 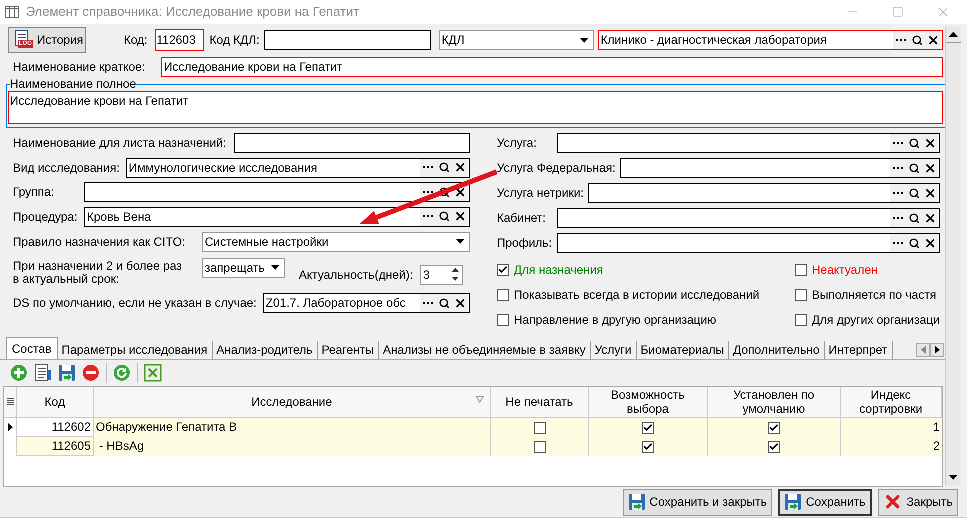 What do you see at coordinates (122, 373) in the screenshot?
I see `refresh-icon` at bounding box center [122, 373].